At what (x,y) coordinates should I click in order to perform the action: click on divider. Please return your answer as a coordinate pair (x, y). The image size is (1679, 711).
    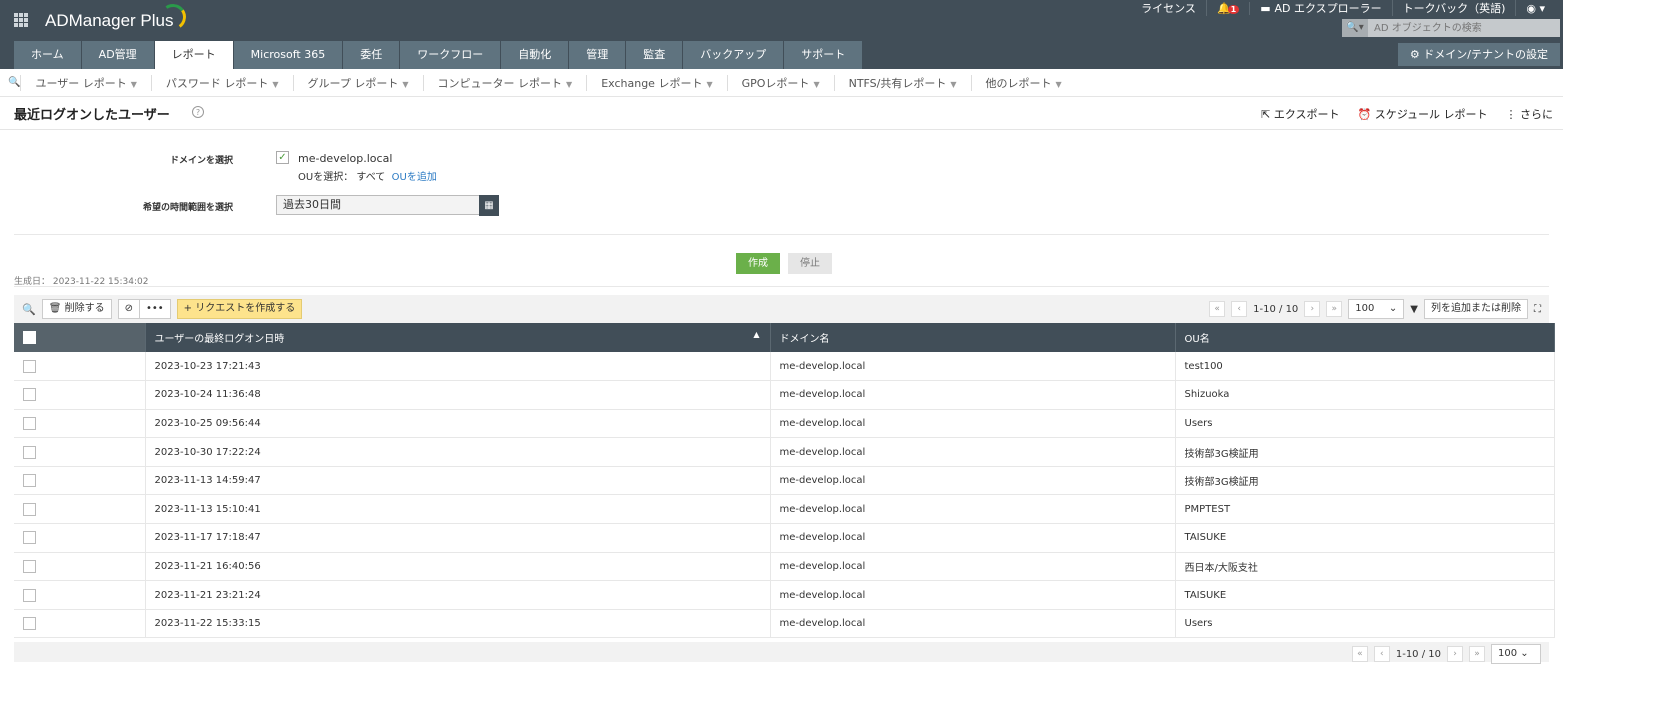
    Looking at the image, I should click on (781, 286).